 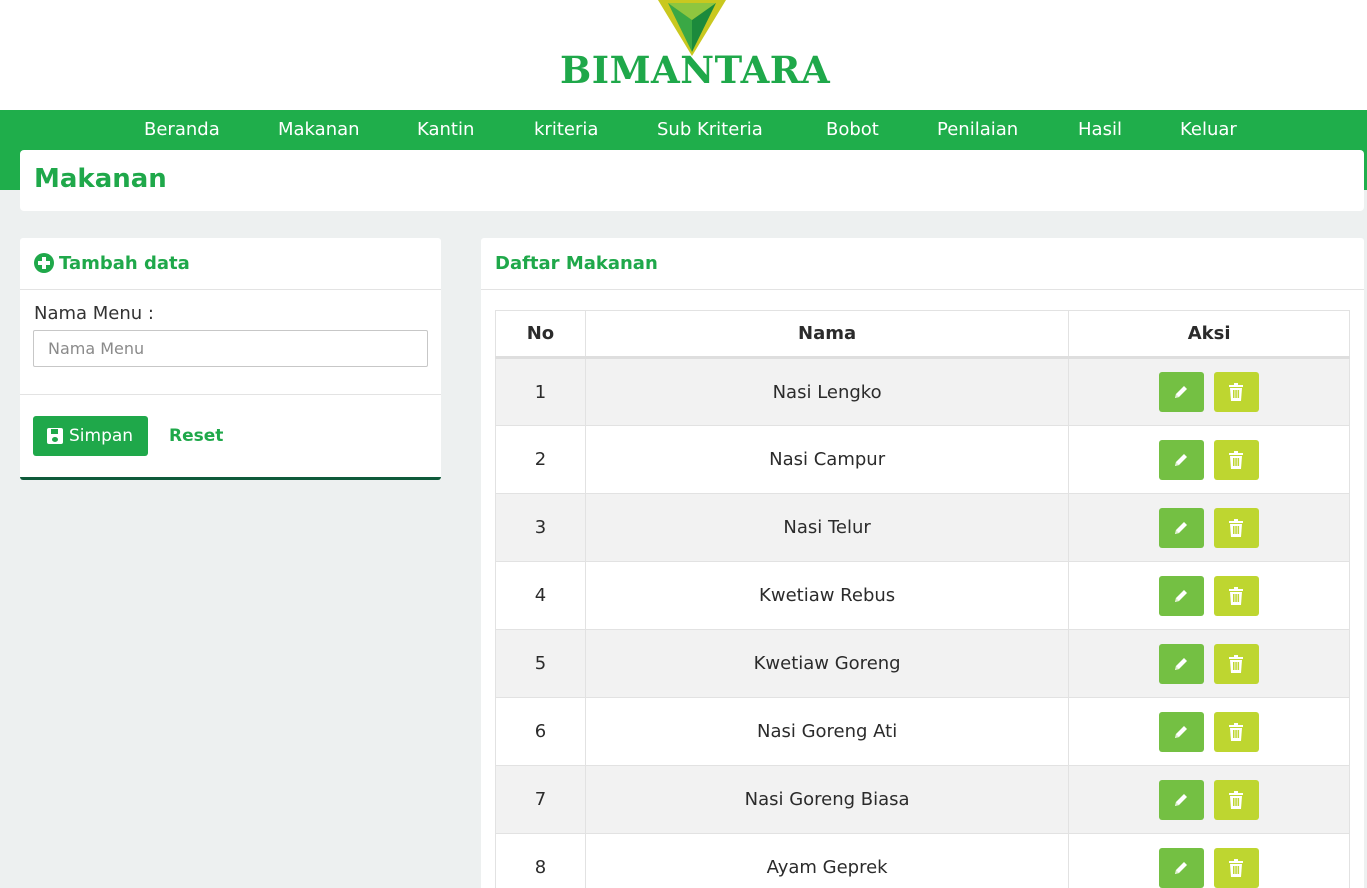 I want to click on food-list-header: Daftar Makanan, so click(x=922, y=264).